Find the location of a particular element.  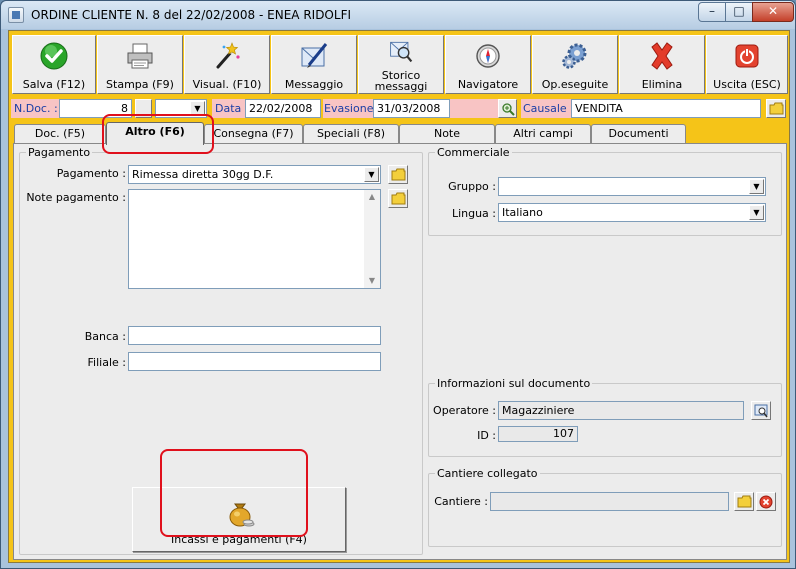

lingua-select-value: Italiano is located at coordinates (522, 212).